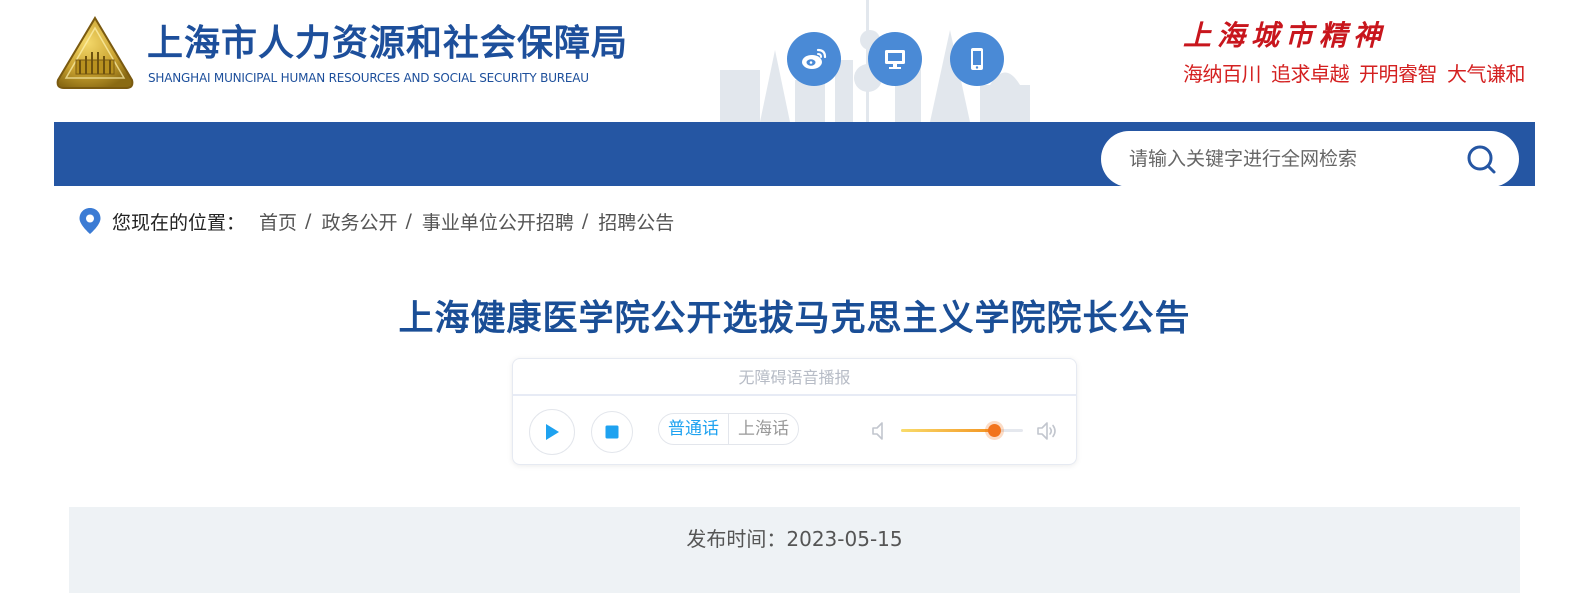 This screenshot has height=593, width=1589. I want to click on desktop-button, so click(895, 59).